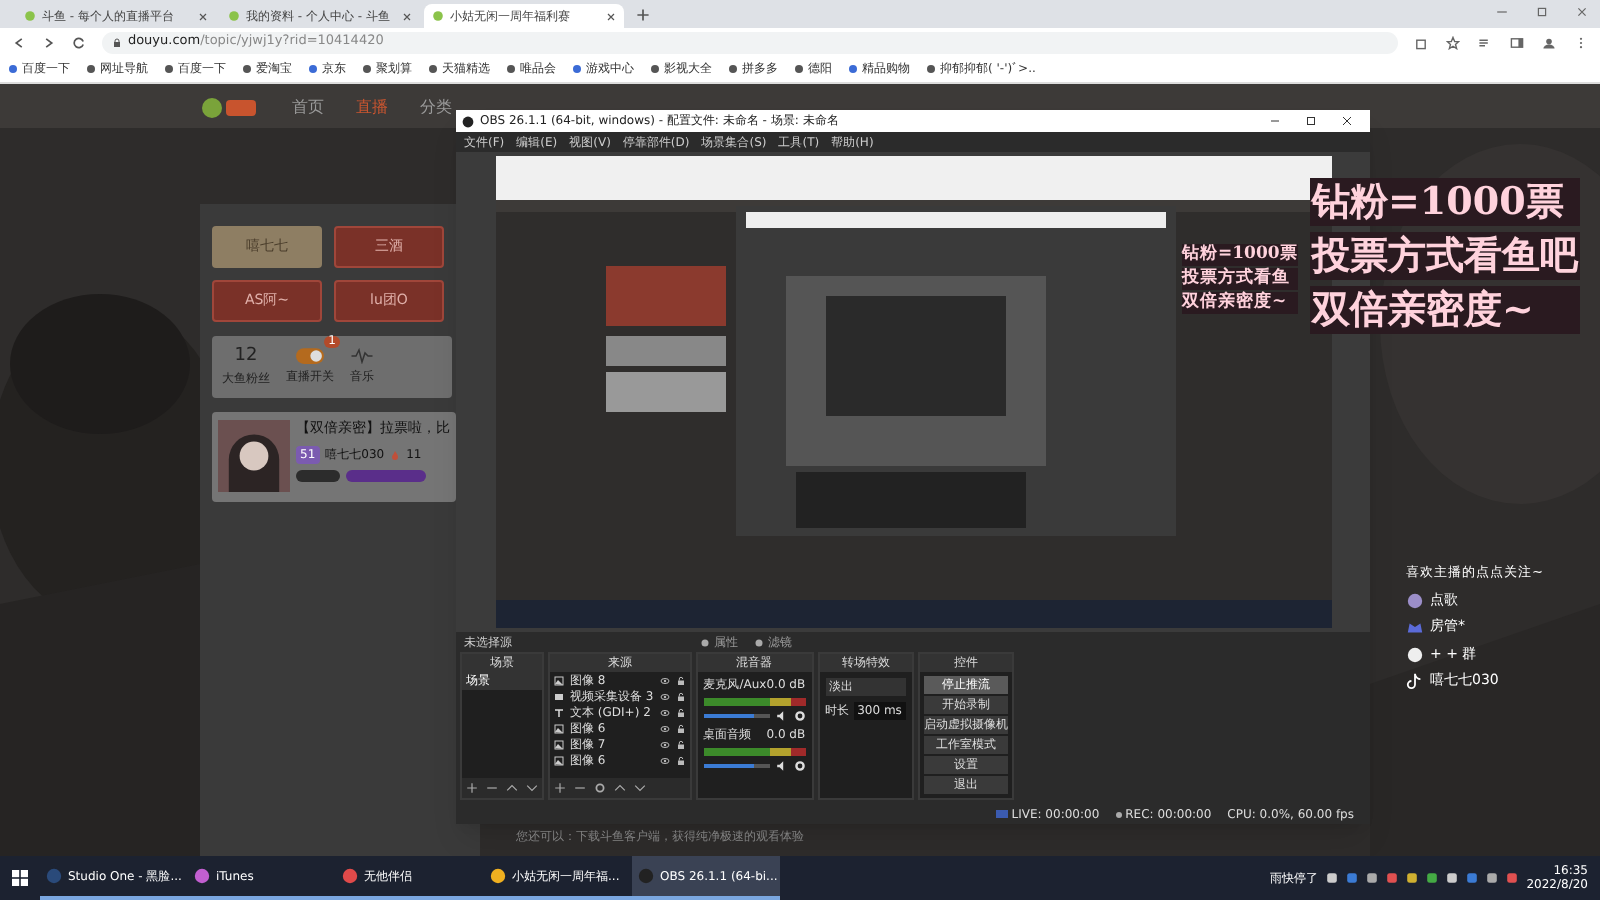  Describe the element at coordinates (1549, 42) in the screenshot. I see `profile-icon` at that location.